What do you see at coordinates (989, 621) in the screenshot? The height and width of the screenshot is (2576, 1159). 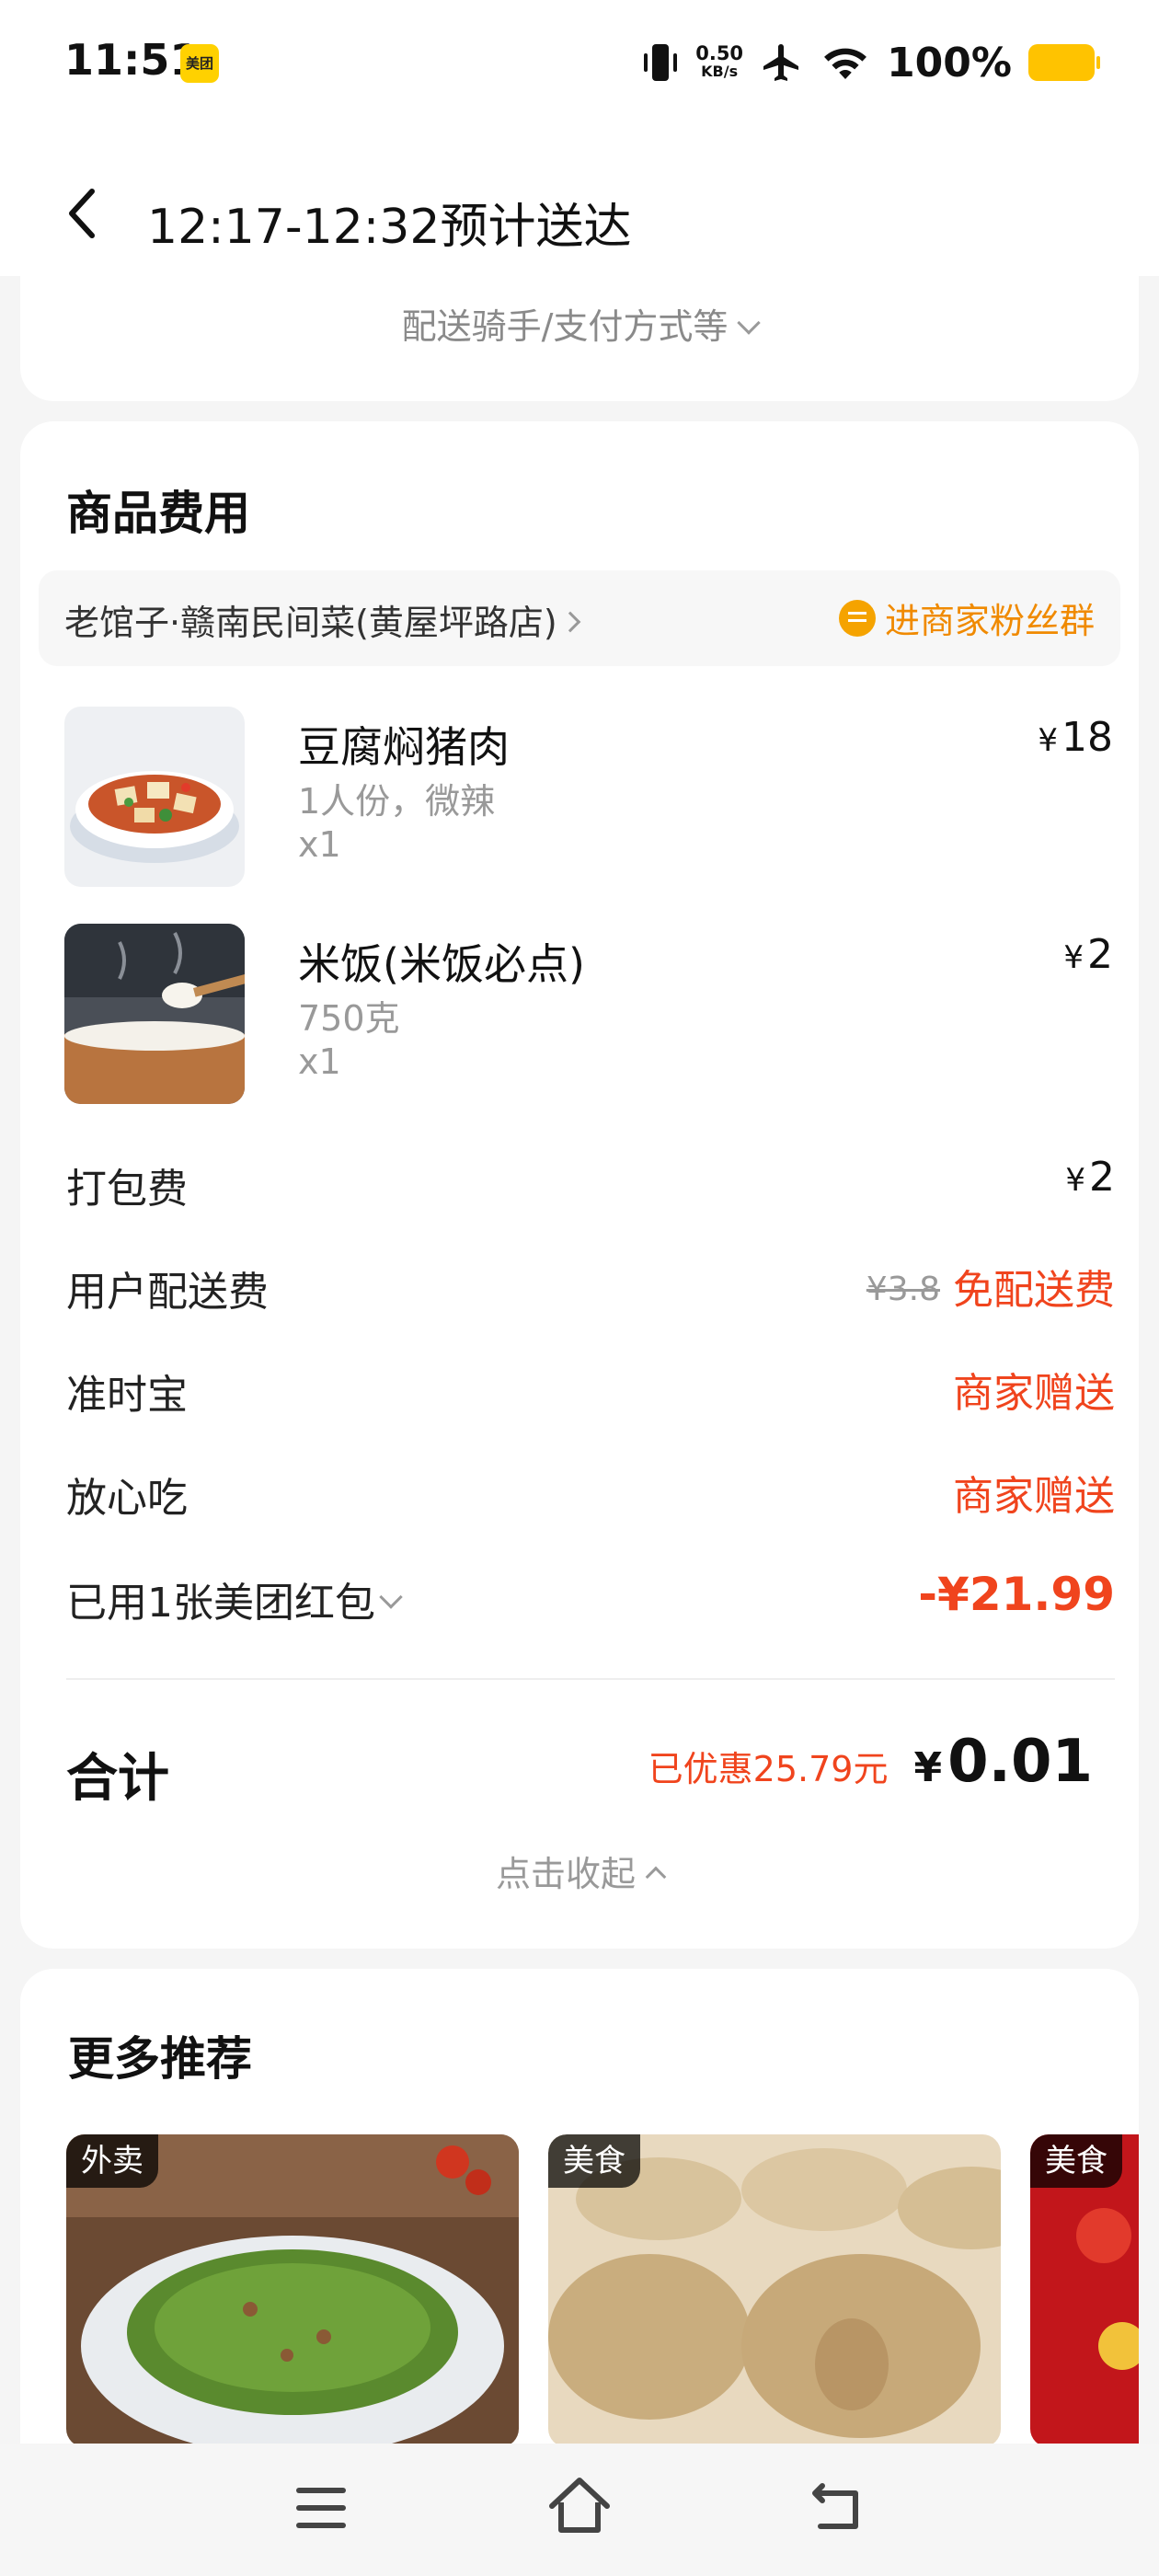 I see `fans-group-label: 进商家粉丝群` at bounding box center [989, 621].